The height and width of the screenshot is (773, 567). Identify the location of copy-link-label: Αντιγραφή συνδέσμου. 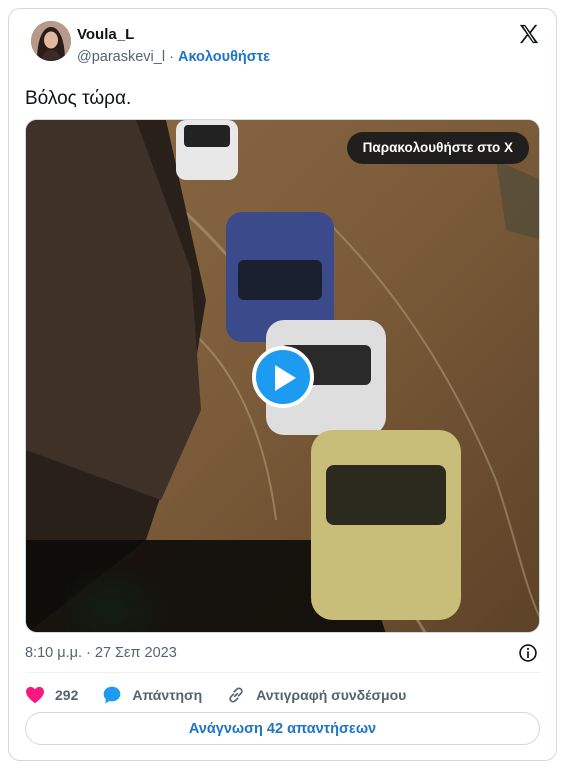
(331, 695).